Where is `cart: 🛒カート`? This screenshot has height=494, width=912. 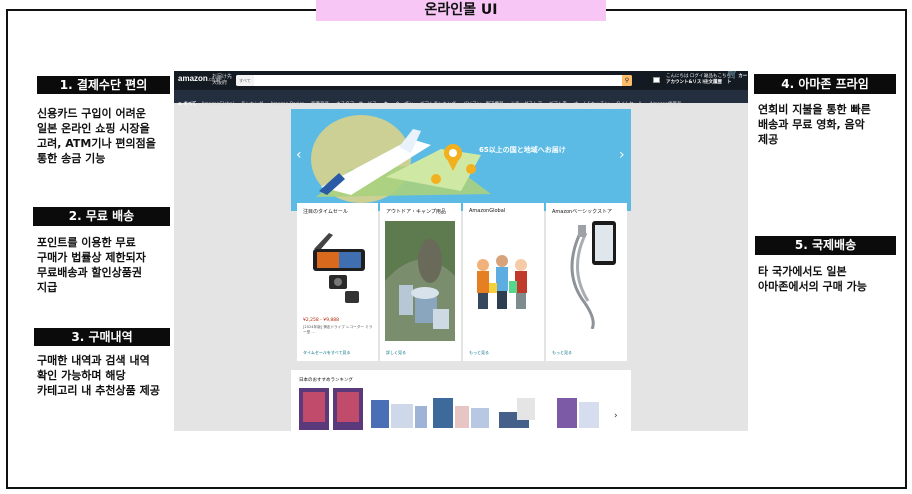
cart: 🛒カート is located at coordinates (737, 78).